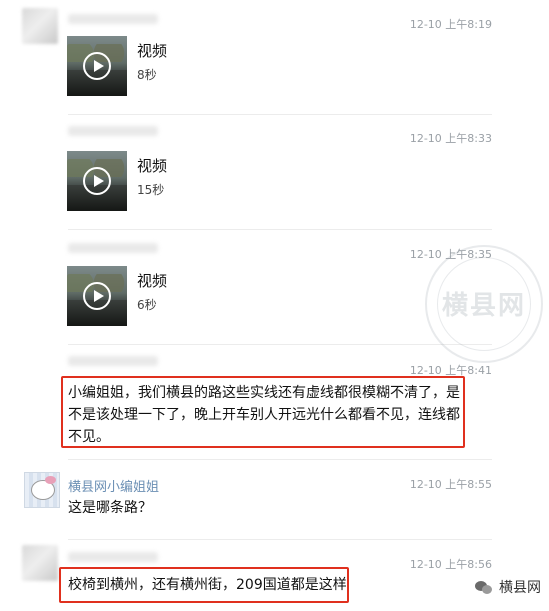 This screenshot has width=549, height=611. What do you see at coordinates (89, 437) in the screenshot?
I see `message-line: 不见。` at bounding box center [89, 437].